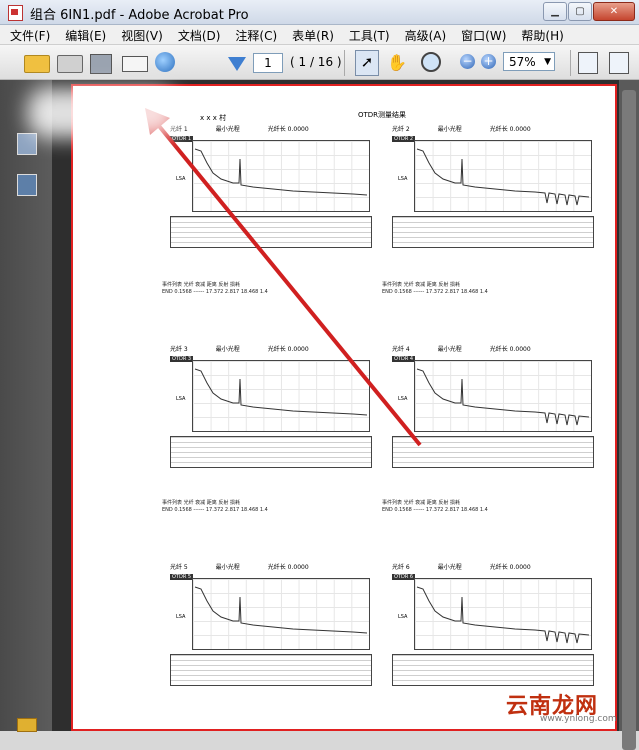 The image size is (639, 750). Describe the element at coordinates (629, 420) in the screenshot. I see `scrollbar-thumb` at that location.